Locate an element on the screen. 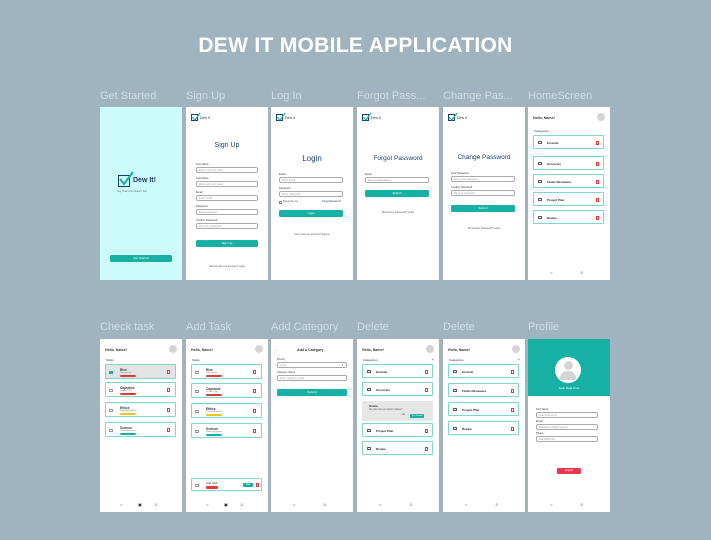 Image resolution: width=711 pixels, height=540 pixels. last-name-input: Enter your last name is located at coordinates (227, 184).